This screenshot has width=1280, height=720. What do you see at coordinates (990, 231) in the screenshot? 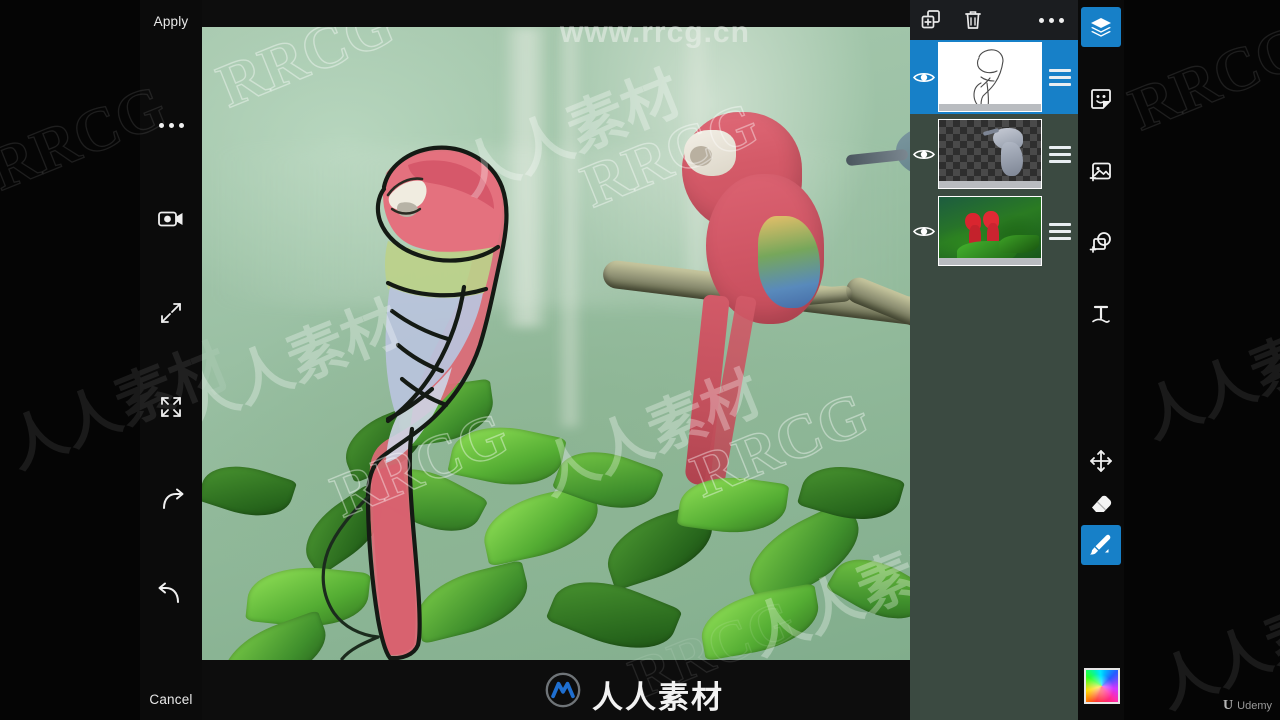
I see `layer-thumbnail-jungle` at bounding box center [990, 231].